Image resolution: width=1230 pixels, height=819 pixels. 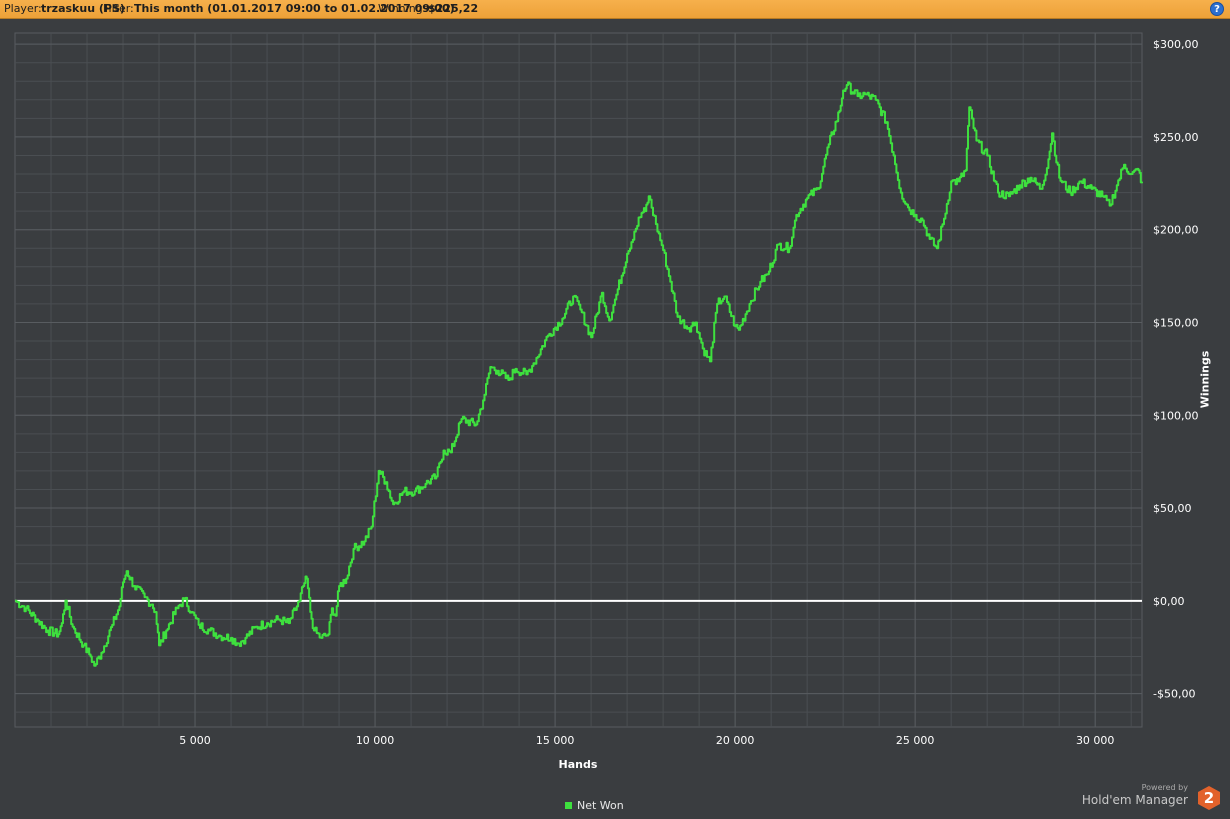 I want to click on powered-by-text: Powered by, so click(x=1164, y=787).